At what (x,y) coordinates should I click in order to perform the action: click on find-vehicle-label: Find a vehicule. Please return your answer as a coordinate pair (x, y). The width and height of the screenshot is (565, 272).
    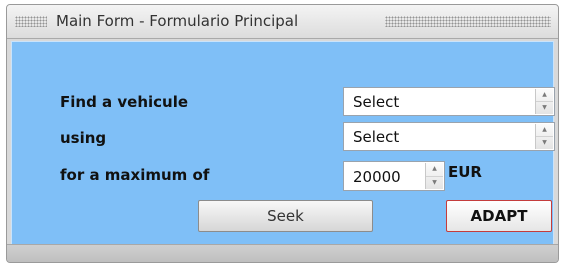
    Looking at the image, I should click on (124, 102).